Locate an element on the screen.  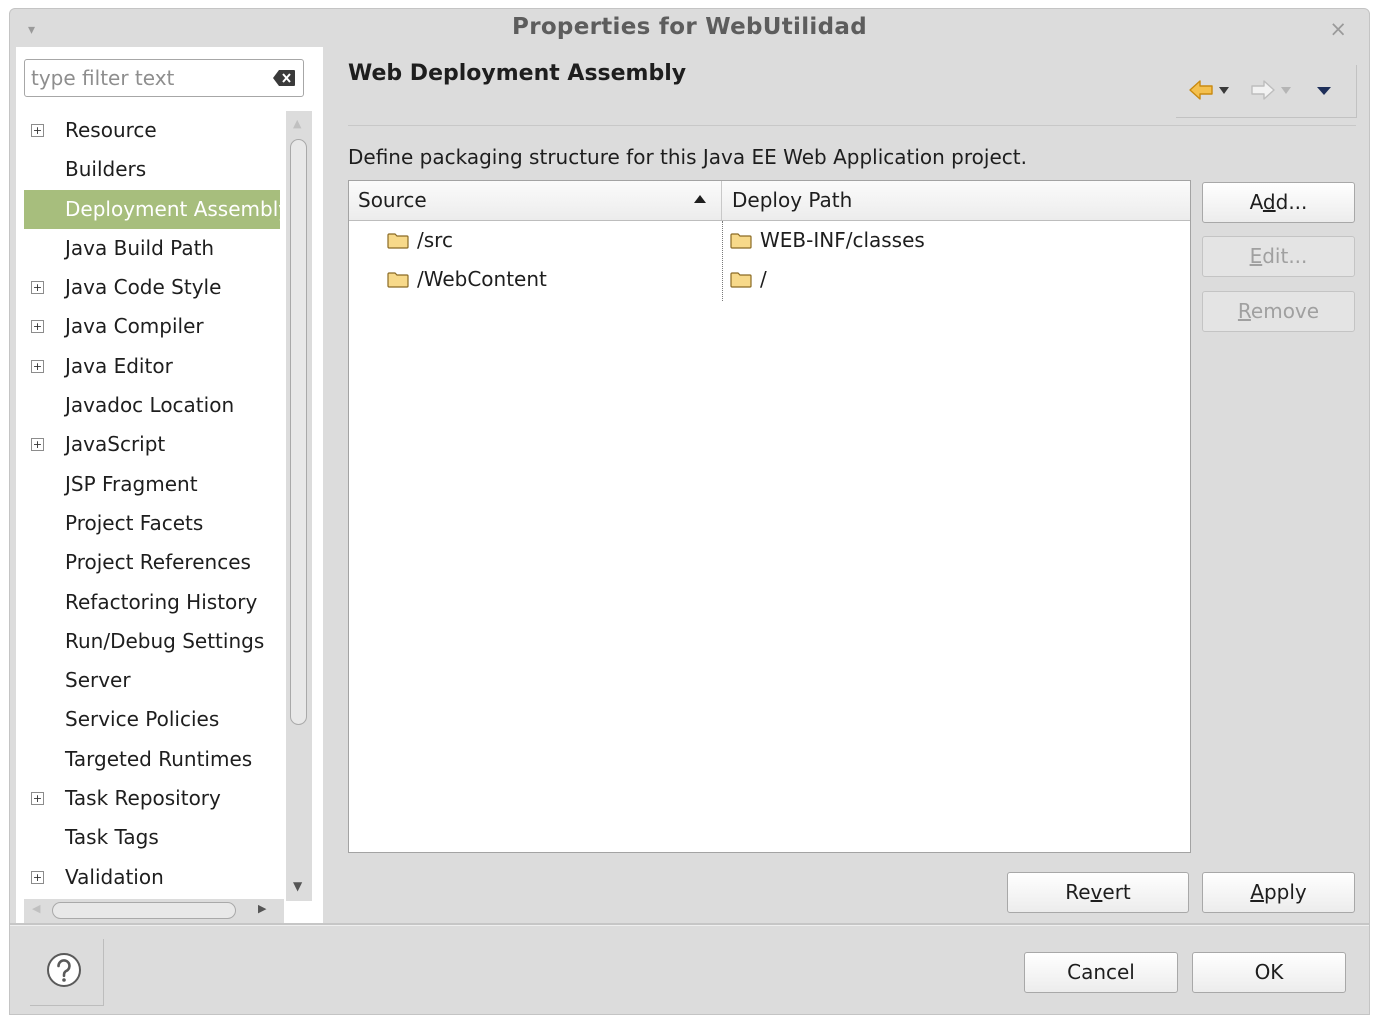
view-menu-icon is located at coordinates (1324, 91).